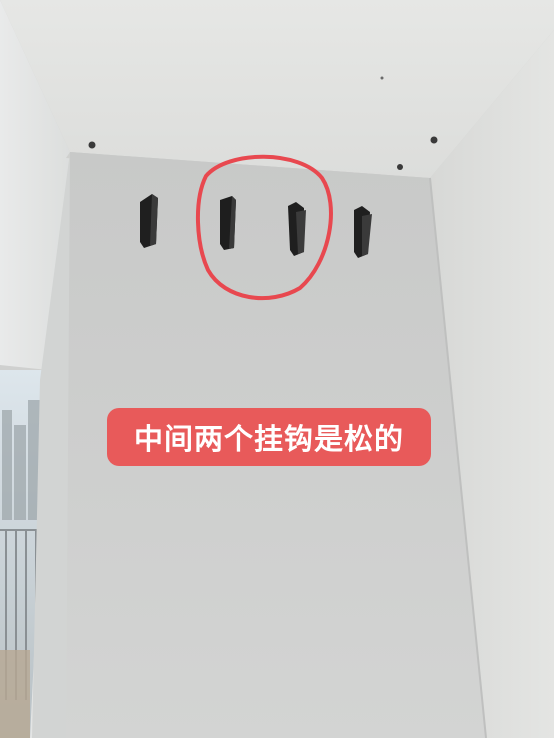  Describe the element at coordinates (269, 437) in the screenshot. I see `caption-label: 中间两个挂钩是松的` at that location.